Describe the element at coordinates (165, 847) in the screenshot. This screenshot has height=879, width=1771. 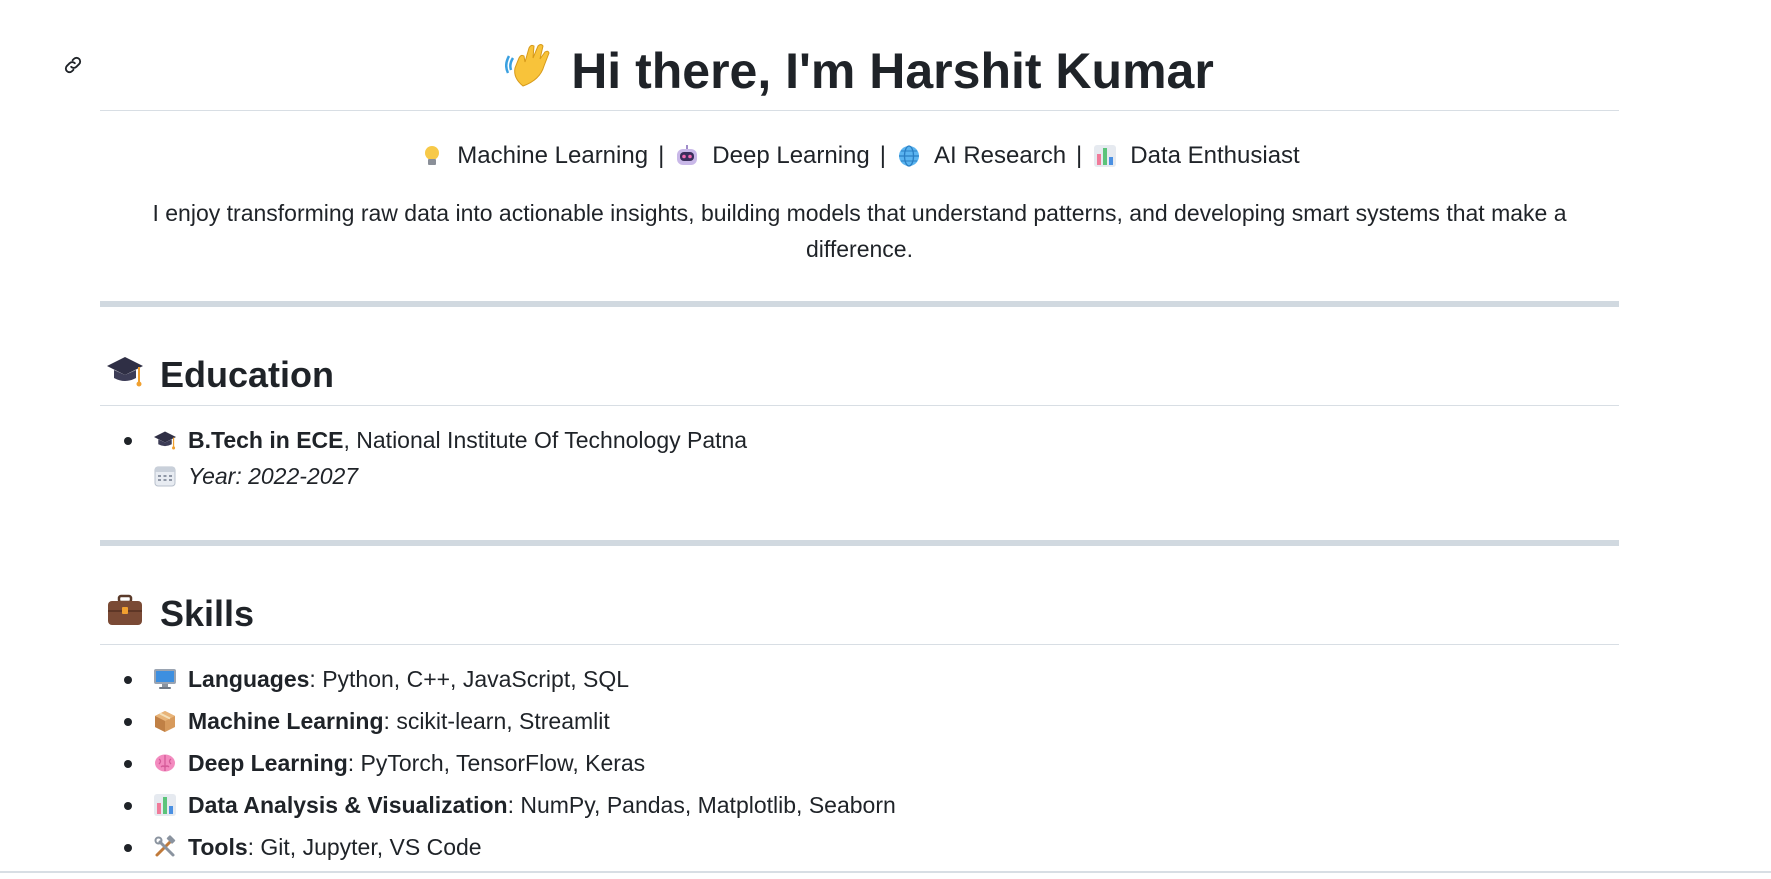
I see `tools-icon` at that location.